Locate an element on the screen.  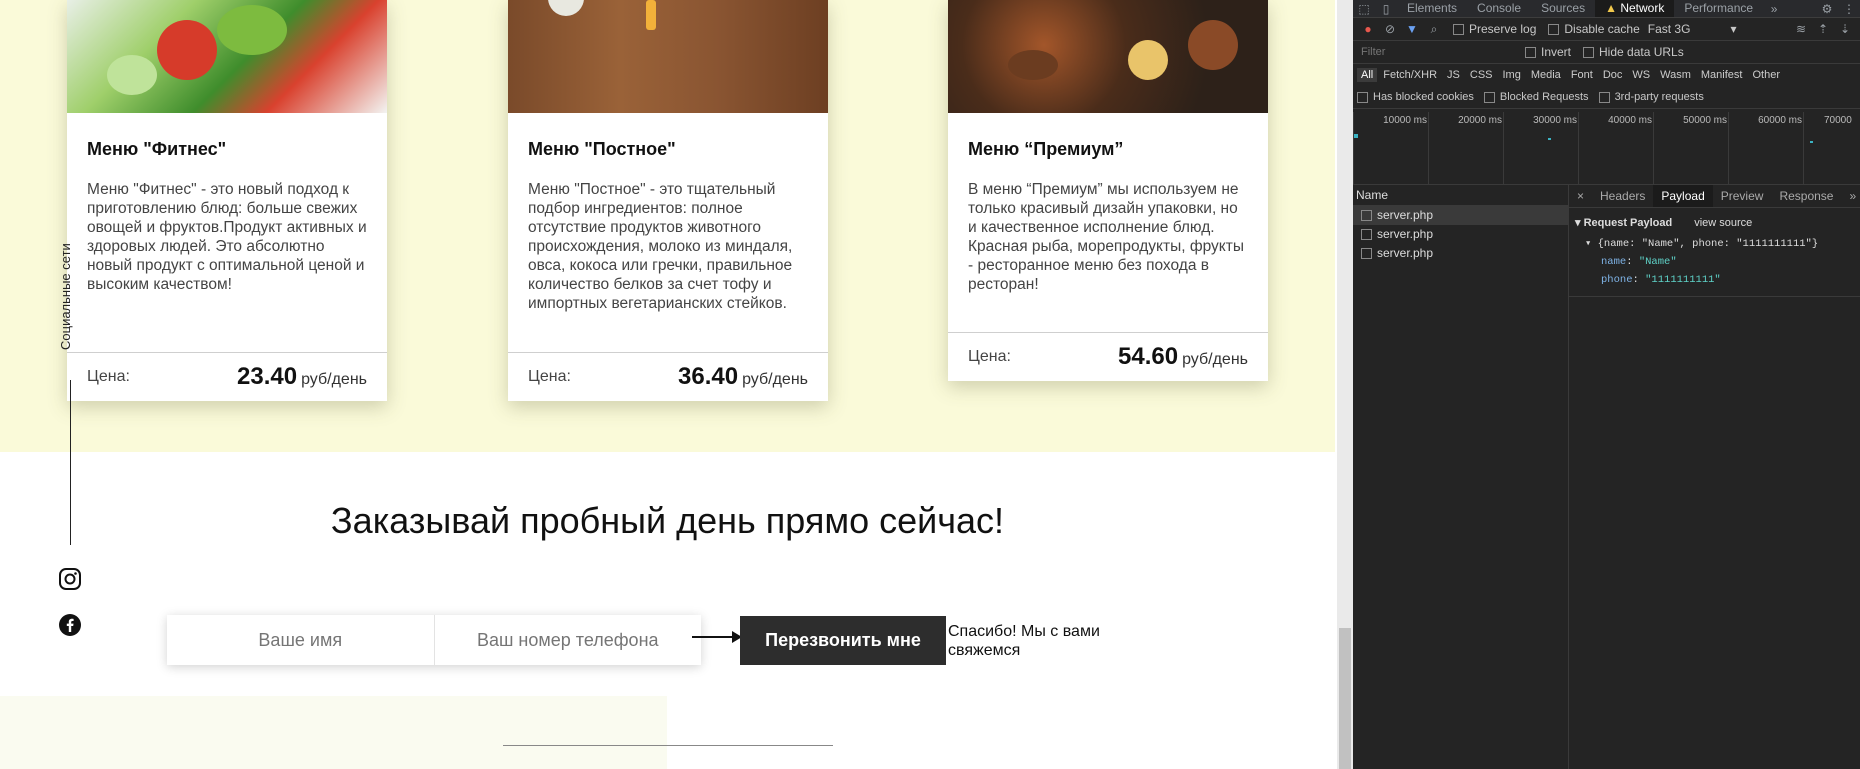
type-fetch: Fetch/XHR is located at coordinates (1410, 75).